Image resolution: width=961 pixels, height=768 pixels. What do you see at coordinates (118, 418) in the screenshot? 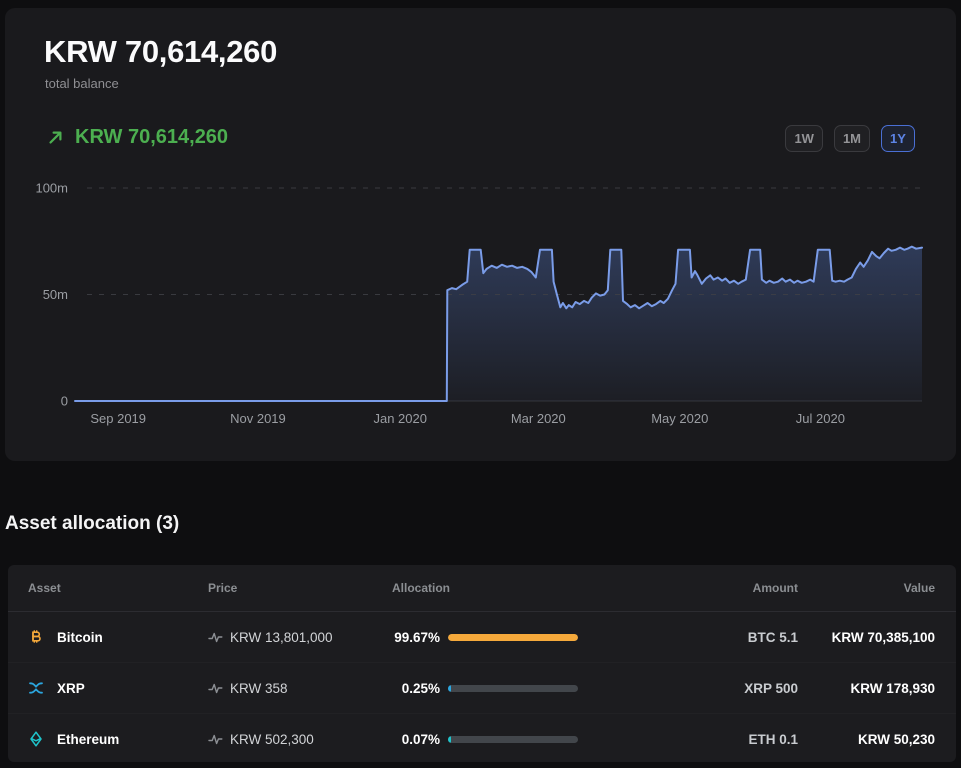
I see `svg-text: Sep 2019` at bounding box center [118, 418].